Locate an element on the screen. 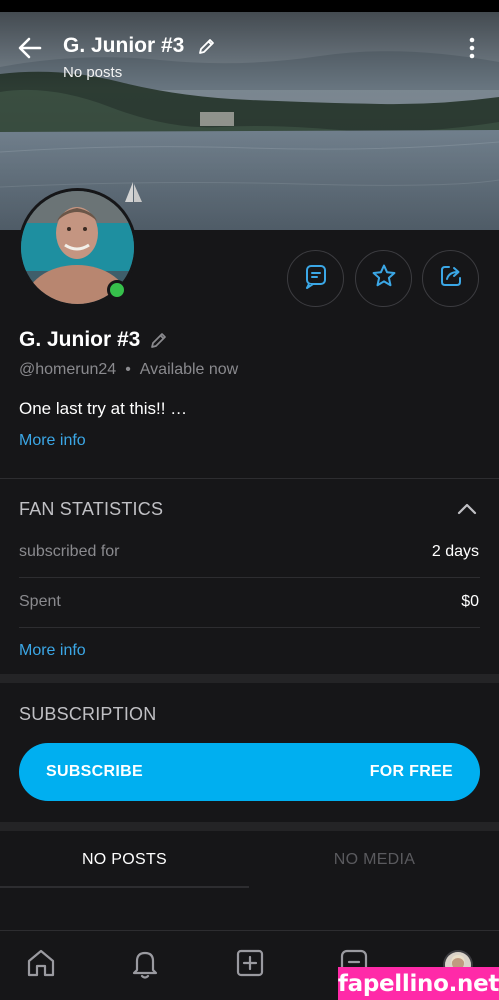 The width and height of the screenshot is (499, 1000). subscribe-price: FOR FREE is located at coordinates (411, 771).